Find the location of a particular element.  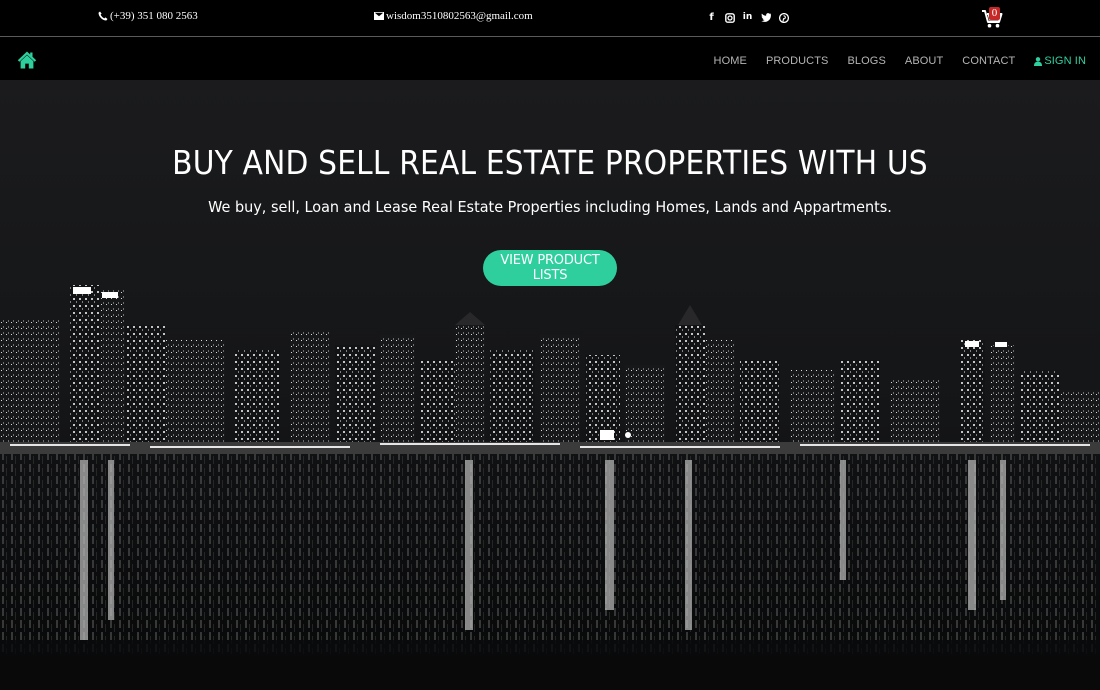

nav-blogs: BLOGS is located at coordinates (866, 61).